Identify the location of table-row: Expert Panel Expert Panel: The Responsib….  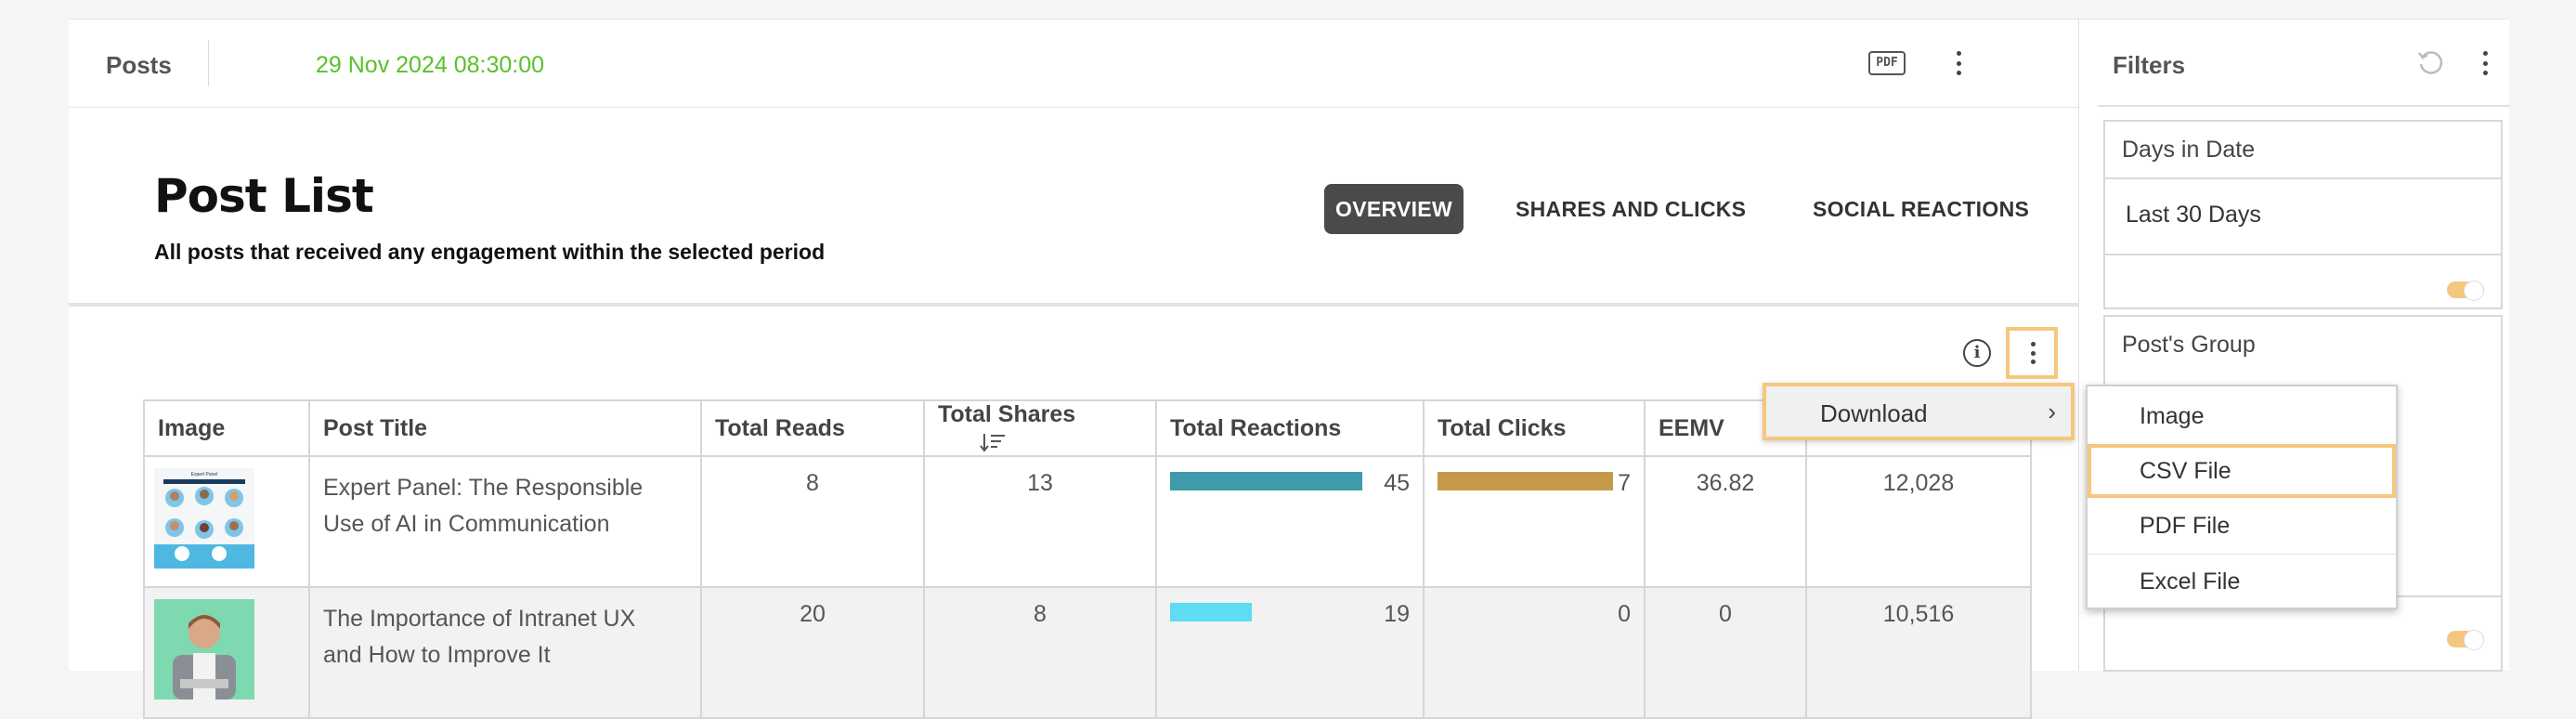
(1087, 521).